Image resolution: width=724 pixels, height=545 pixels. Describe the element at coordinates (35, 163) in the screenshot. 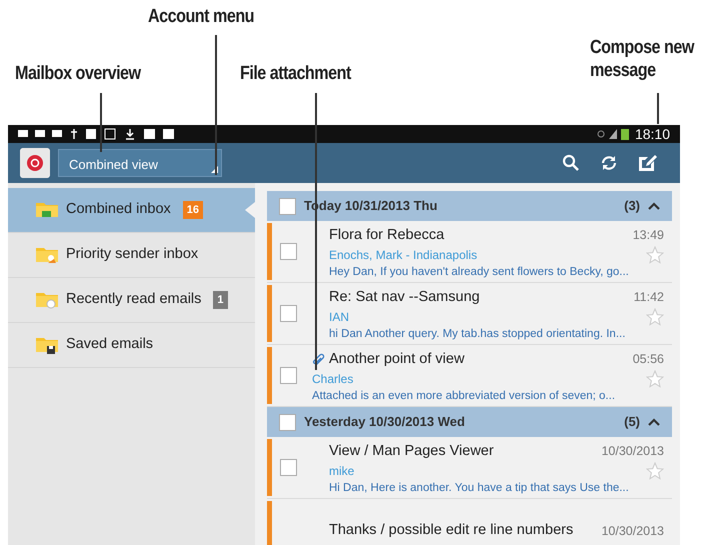

I see `email-app-logo-icon` at that location.